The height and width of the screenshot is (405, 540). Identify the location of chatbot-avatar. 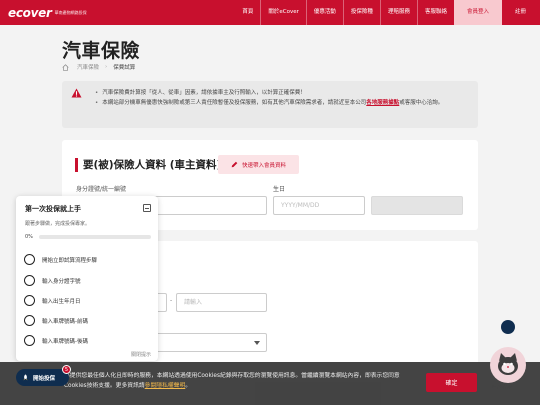
(508, 365).